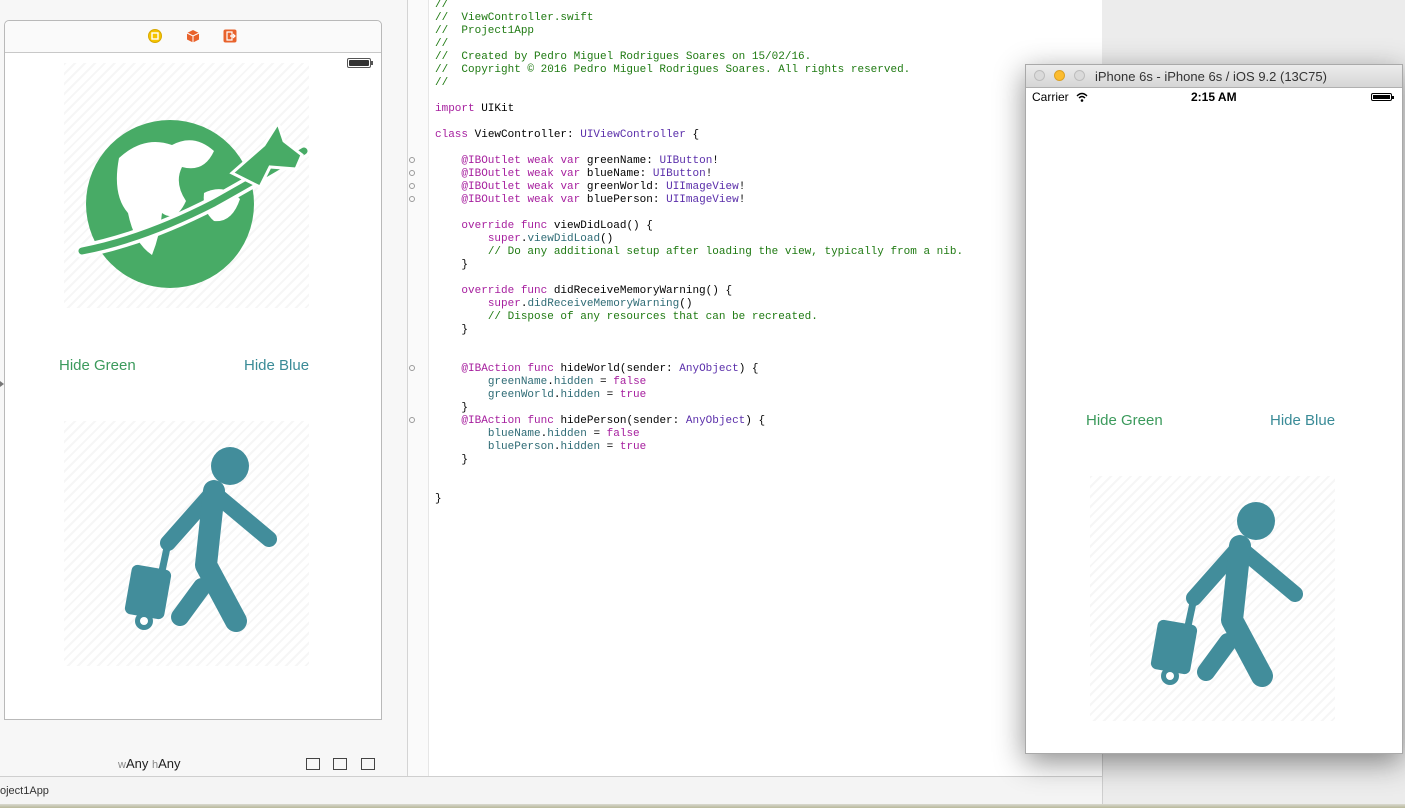  Describe the element at coordinates (702, 806) in the screenshot. I see `desktop-strip` at that location.